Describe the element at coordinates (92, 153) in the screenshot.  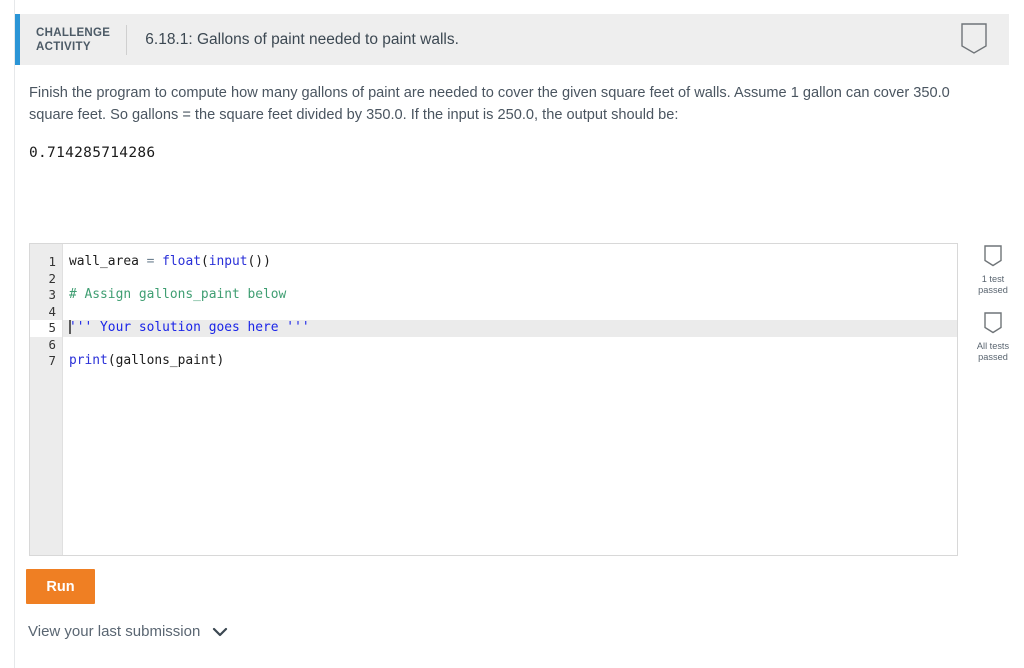
I see `sample-output-value: 0.714285714286` at that location.